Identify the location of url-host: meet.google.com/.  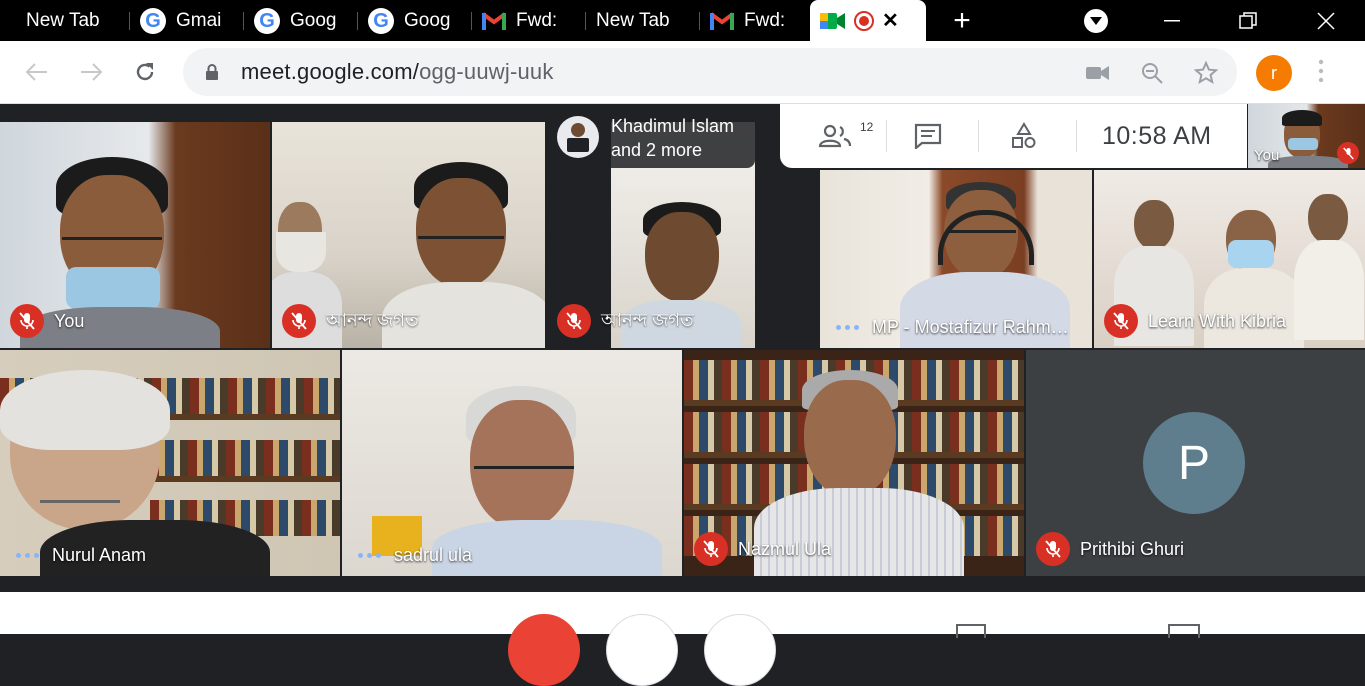
(330, 71).